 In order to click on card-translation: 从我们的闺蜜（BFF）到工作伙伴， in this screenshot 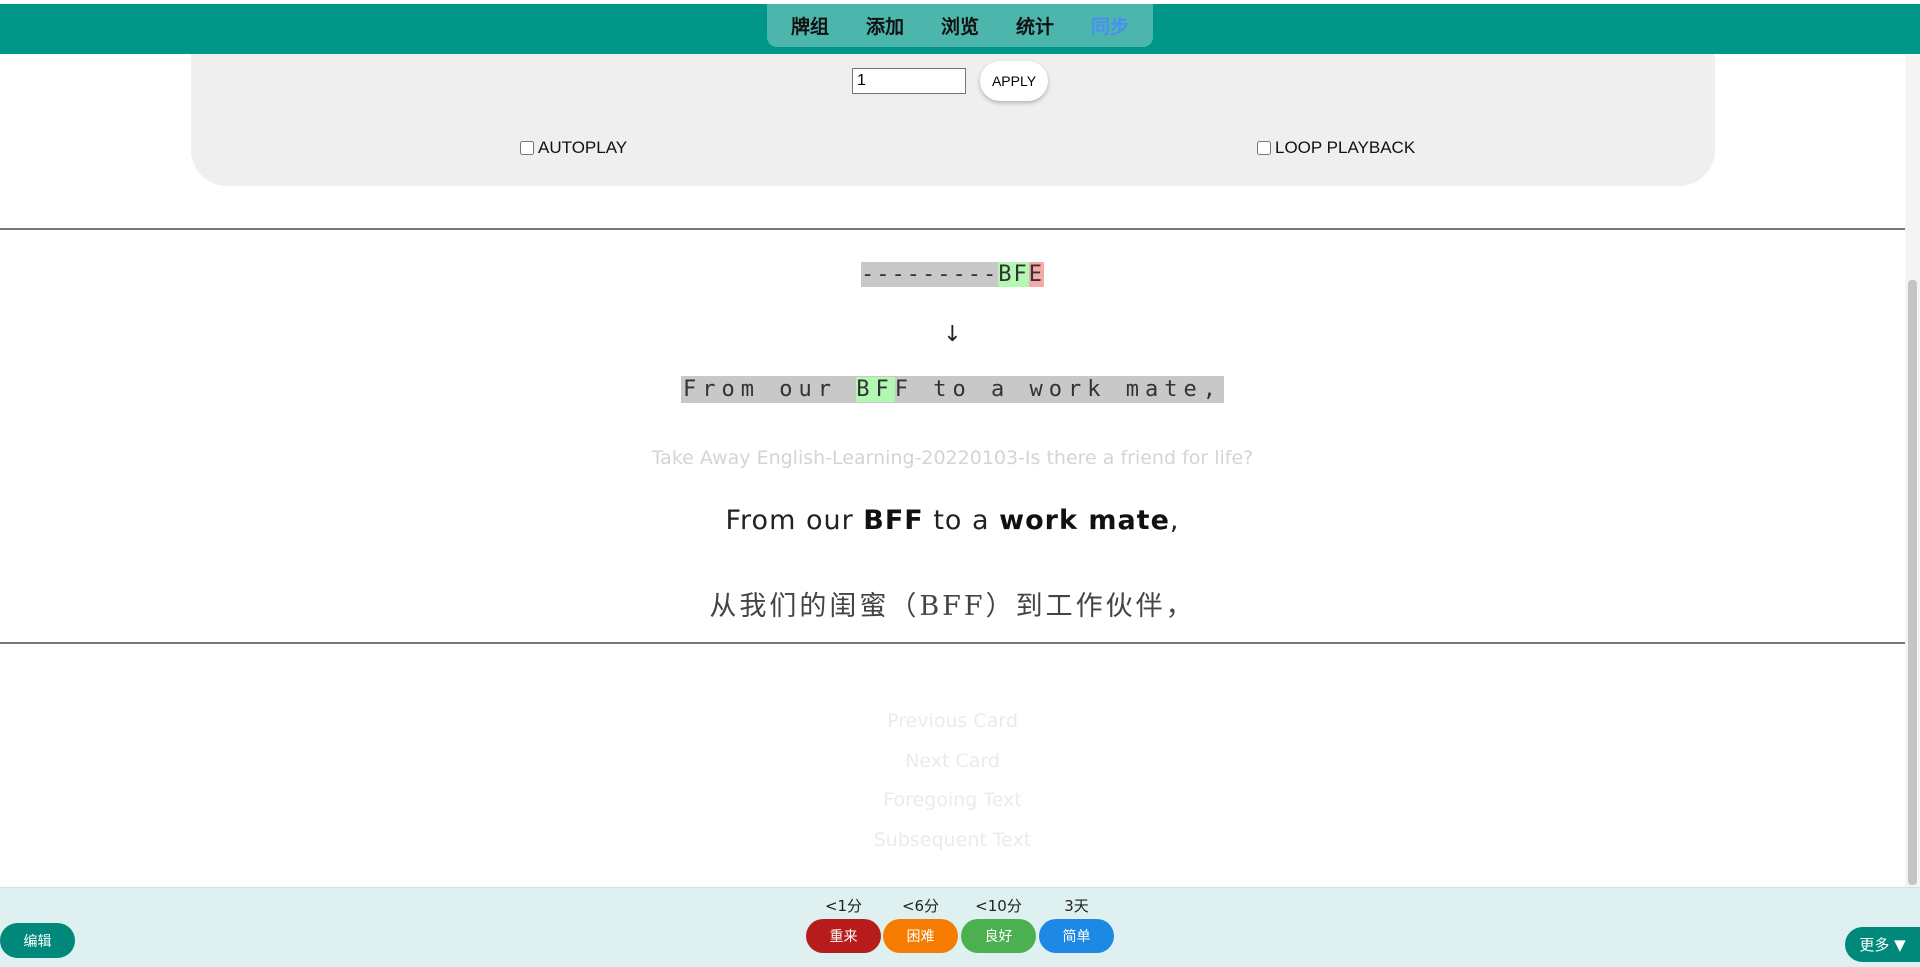, I will do `click(952, 606)`.